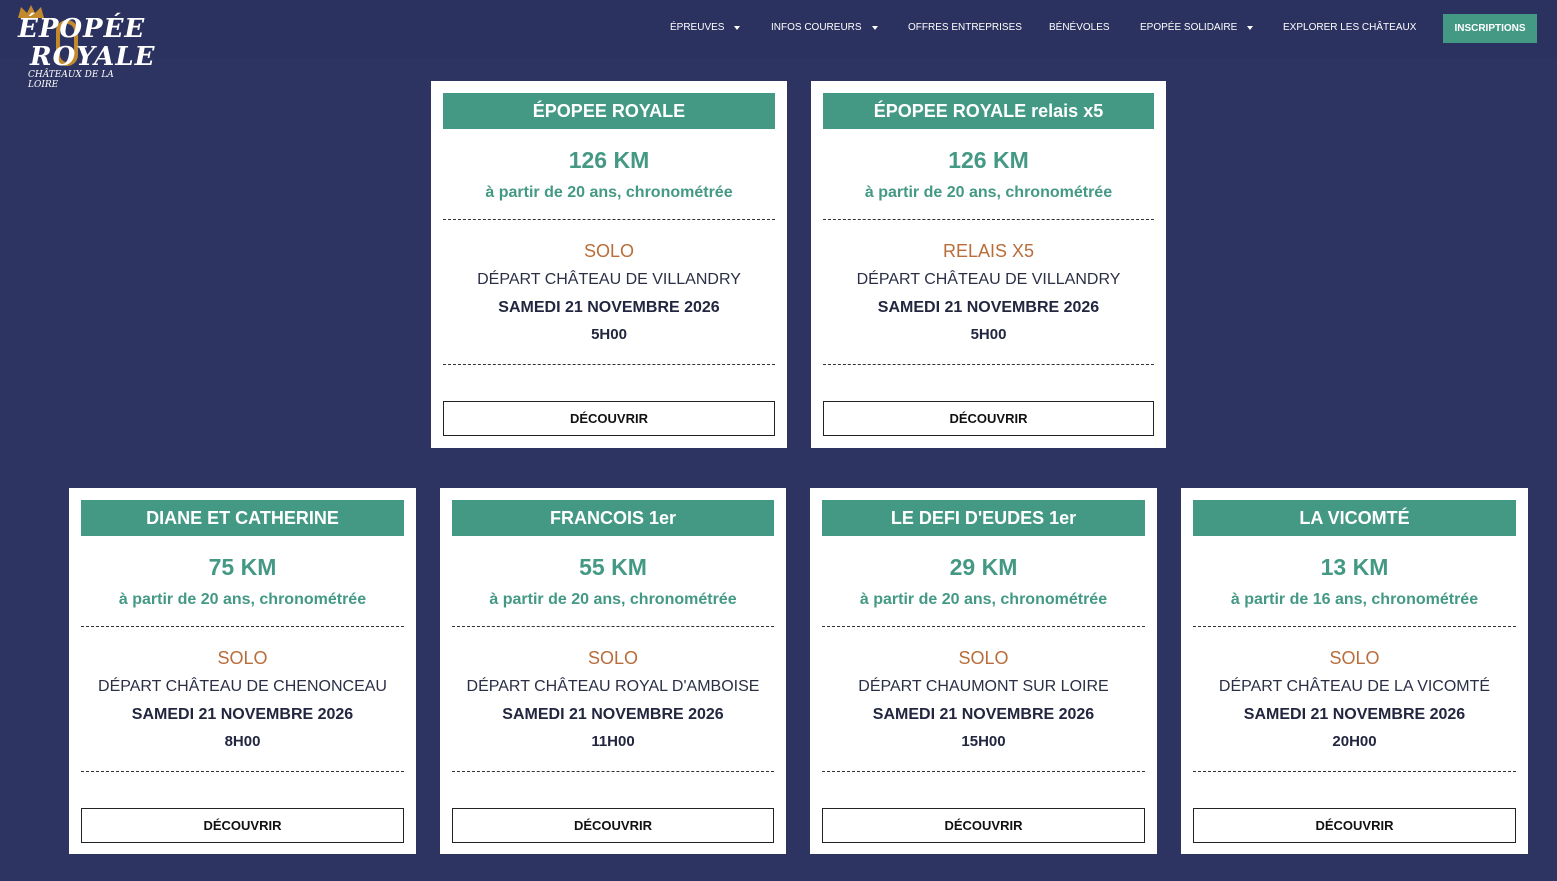  I want to click on nav-label: EXPLORER LES CHÂTEAUX, so click(1350, 27).